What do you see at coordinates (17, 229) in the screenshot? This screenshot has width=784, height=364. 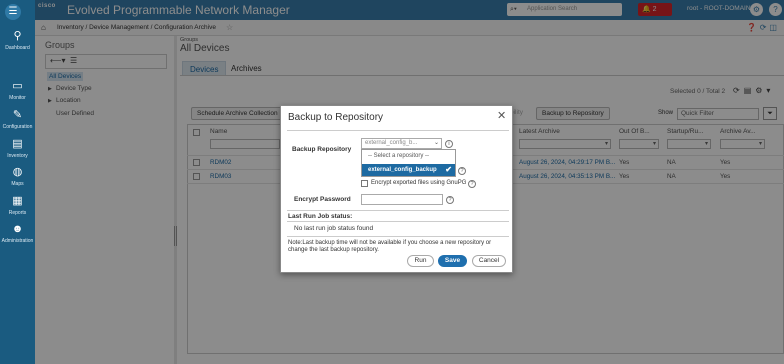 I see `administration-icon: ☻` at bounding box center [17, 229].